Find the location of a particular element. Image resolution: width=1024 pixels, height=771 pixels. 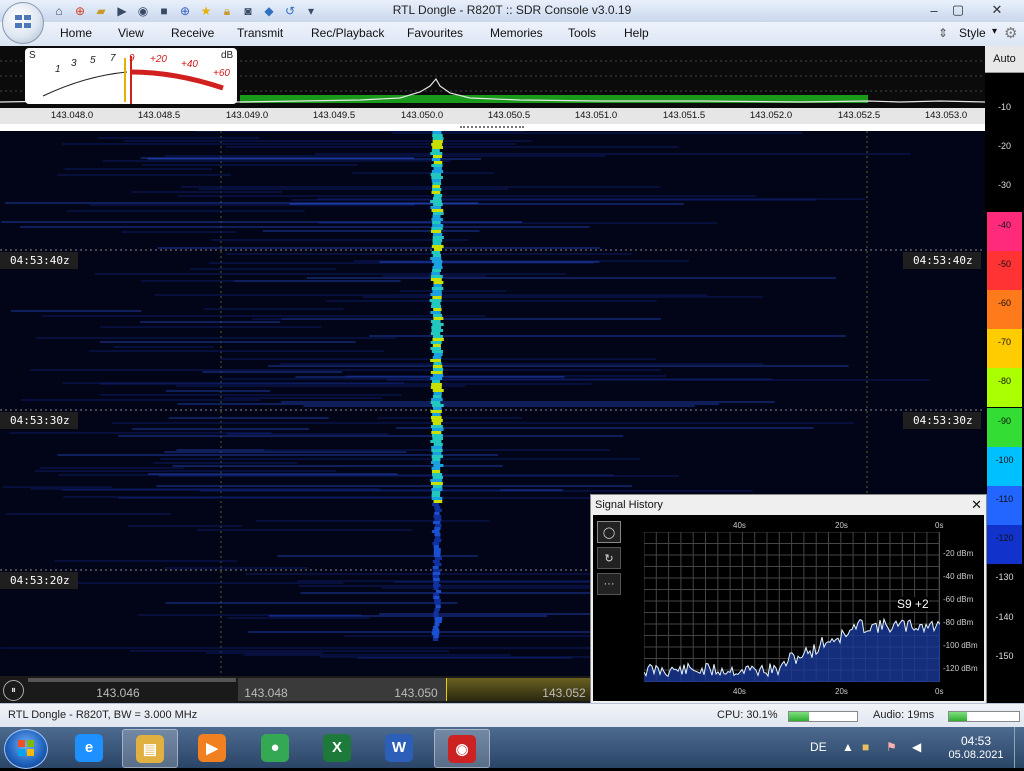

start-button is located at coordinates (26, 749).